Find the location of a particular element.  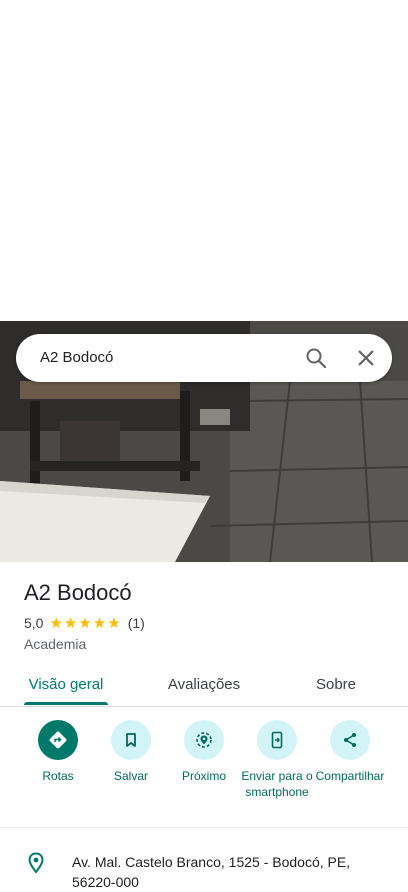

nearby-button: Próximo is located at coordinates (204, 752).